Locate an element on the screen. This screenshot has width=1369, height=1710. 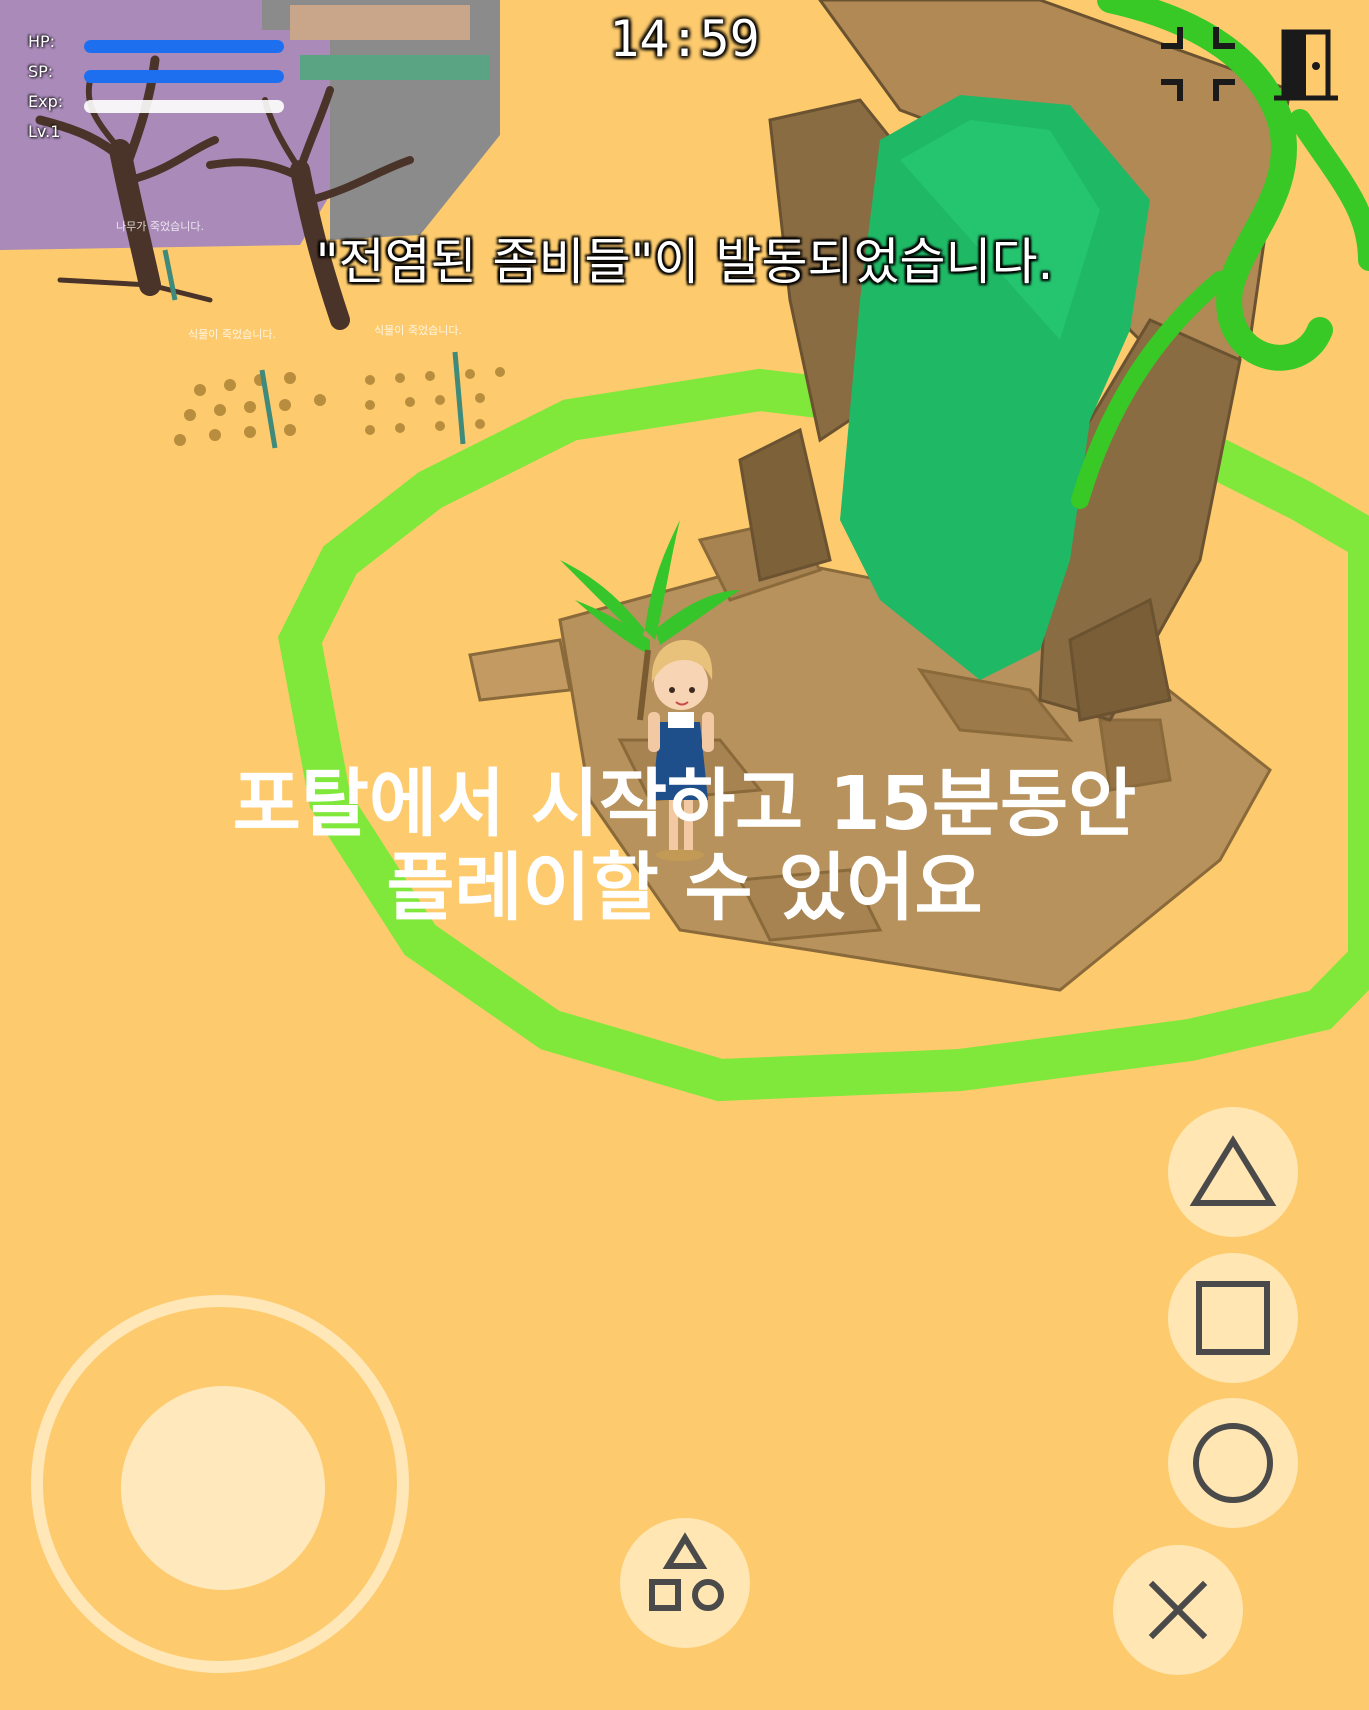
plant-dead-label-2: 식물이 죽었습니다. is located at coordinates (418, 330).